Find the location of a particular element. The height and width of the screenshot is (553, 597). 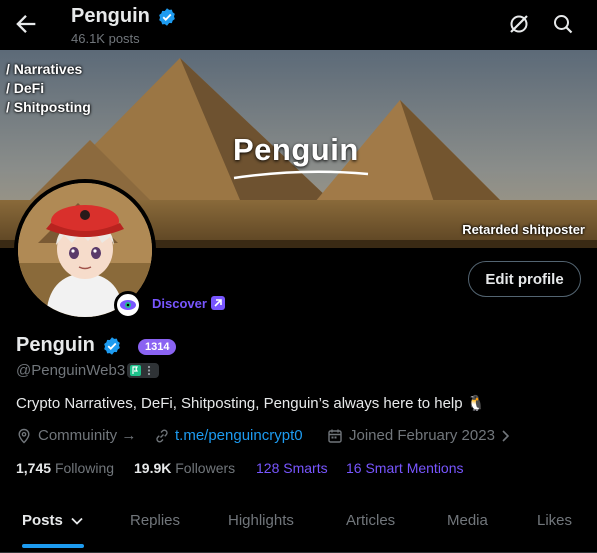

following-label: Following is located at coordinates (84, 468).